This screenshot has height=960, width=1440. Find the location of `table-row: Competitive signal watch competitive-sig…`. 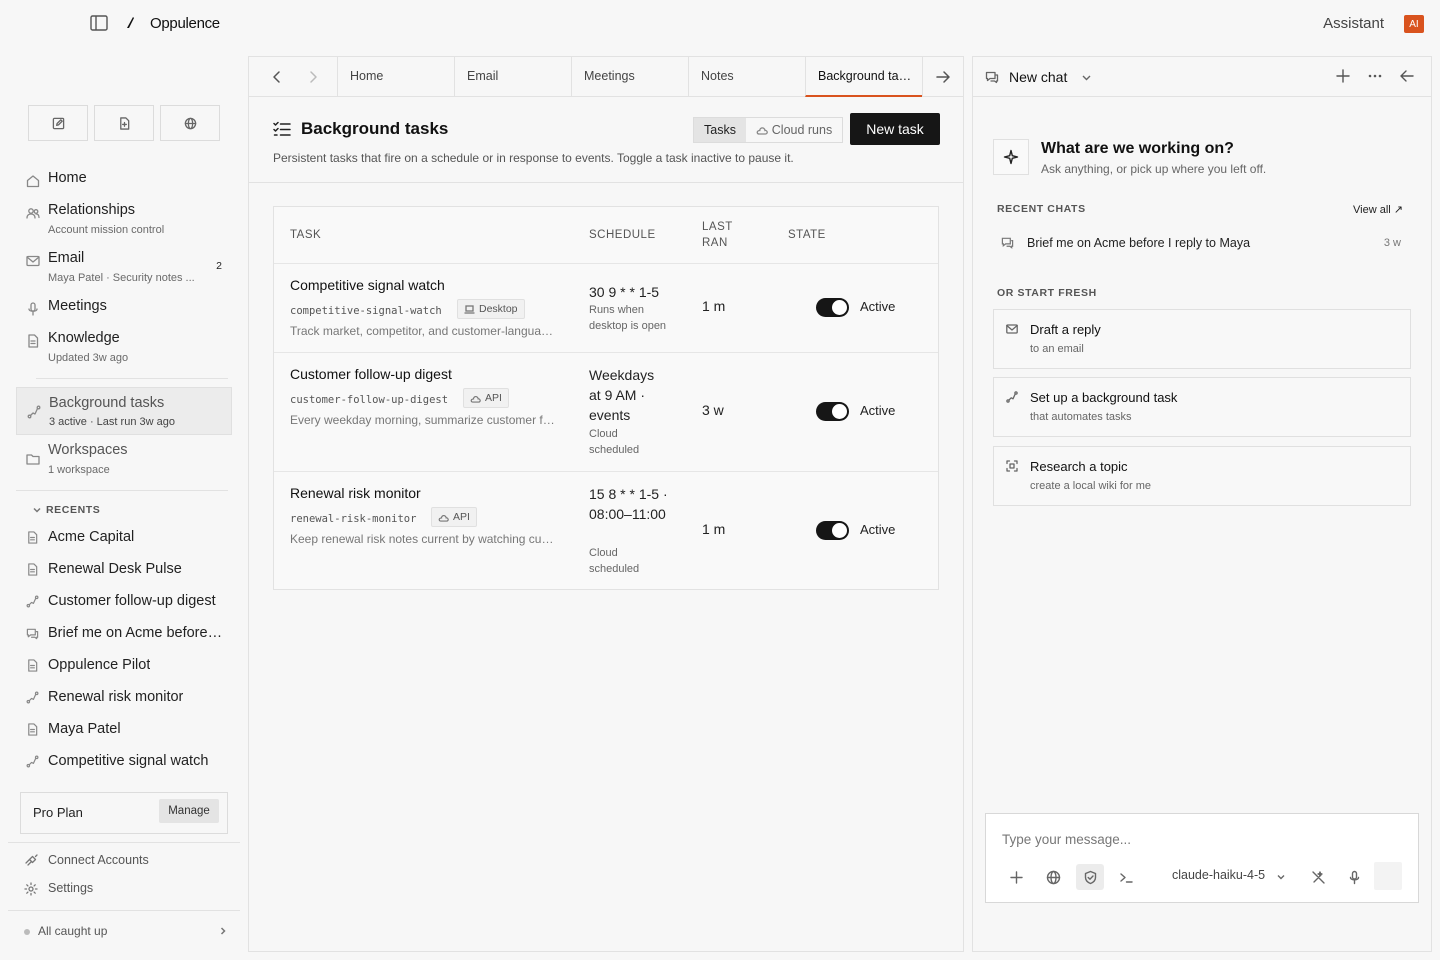

table-row: Competitive signal watch competitive-sig… is located at coordinates (606, 308).